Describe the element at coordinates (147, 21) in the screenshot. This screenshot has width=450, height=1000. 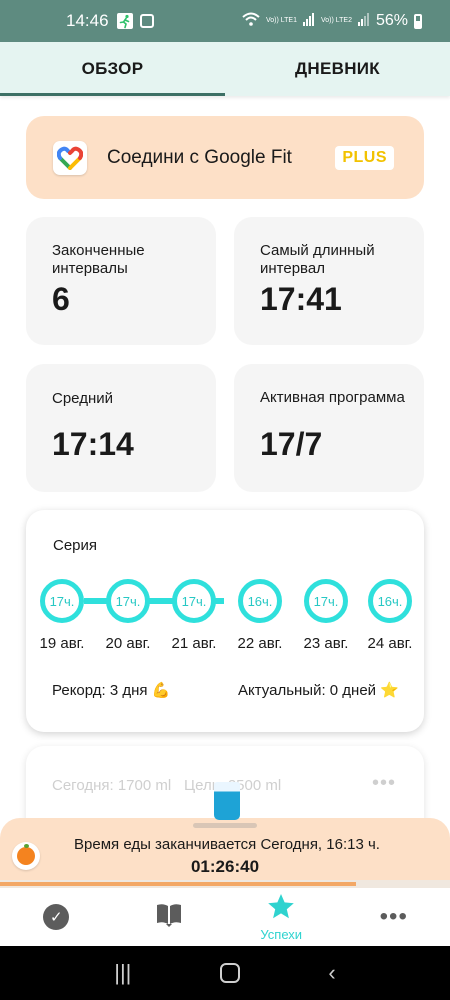
I see `notification-icon` at that location.